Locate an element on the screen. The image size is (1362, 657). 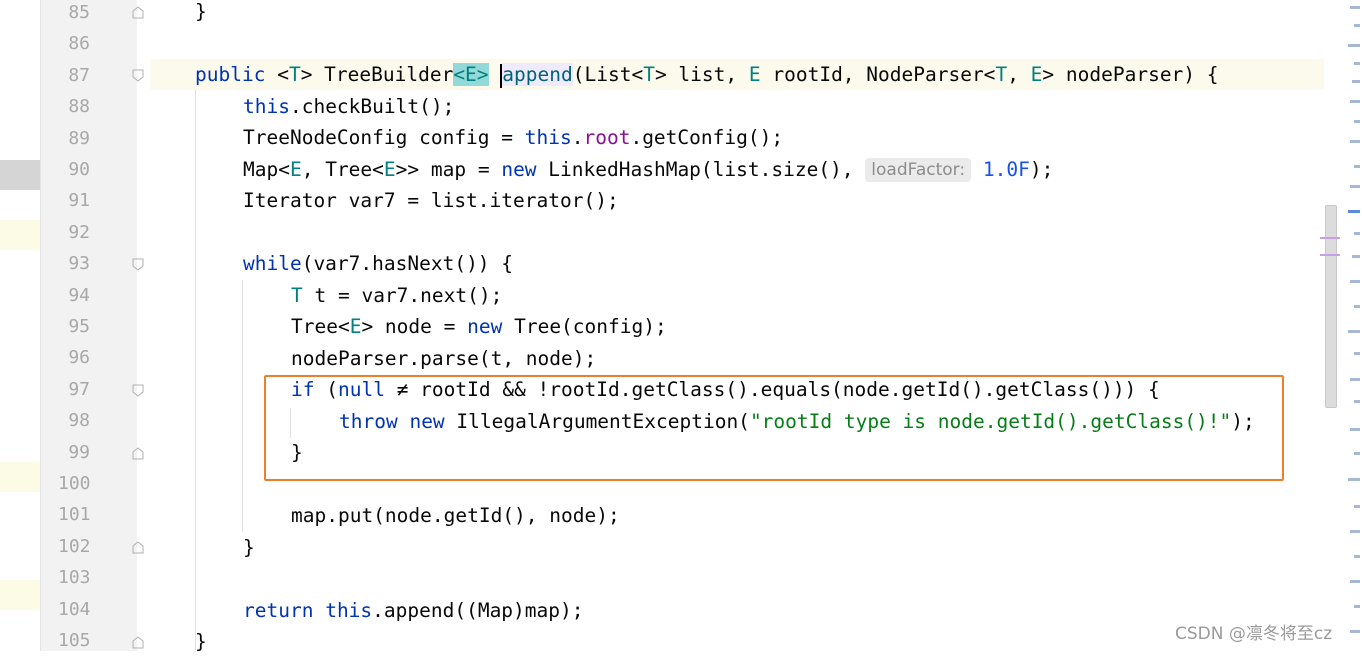
code-fragment: (List< is located at coordinates (608, 74).